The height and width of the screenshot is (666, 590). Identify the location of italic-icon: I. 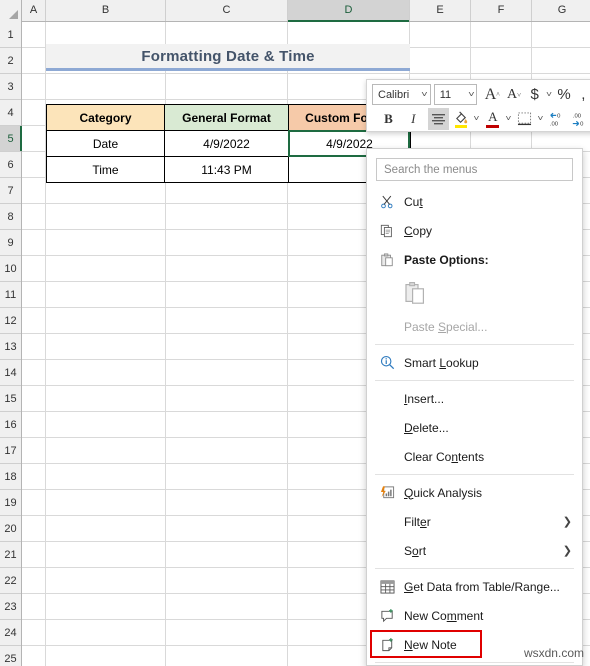
(413, 118).